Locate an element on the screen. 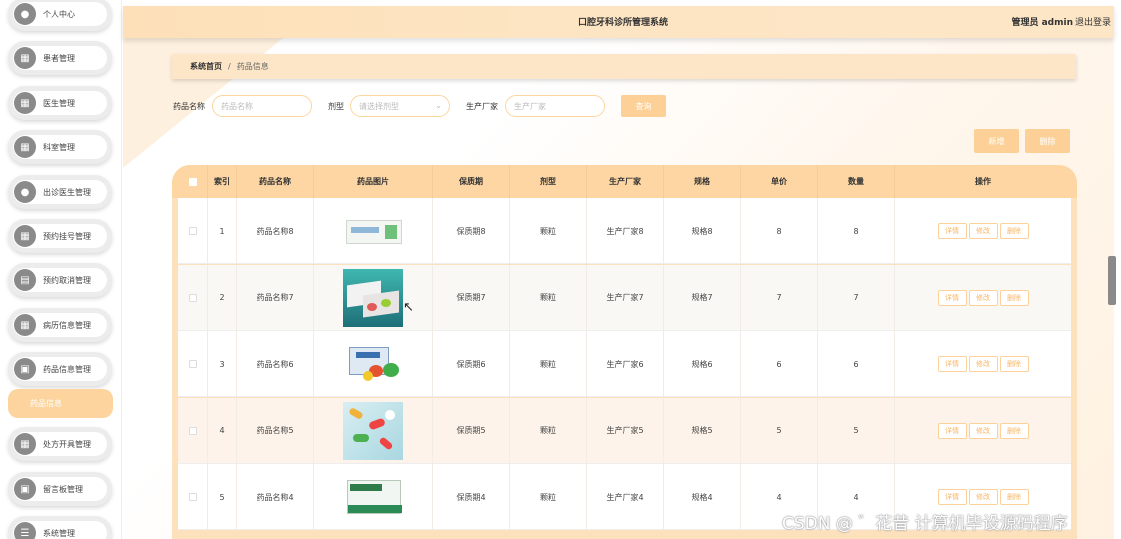 Image resolution: width=1121 pixels, height=539 pixels. dosage-form-placeholder: 请选择剂型 is located at coordinates (379, 106).